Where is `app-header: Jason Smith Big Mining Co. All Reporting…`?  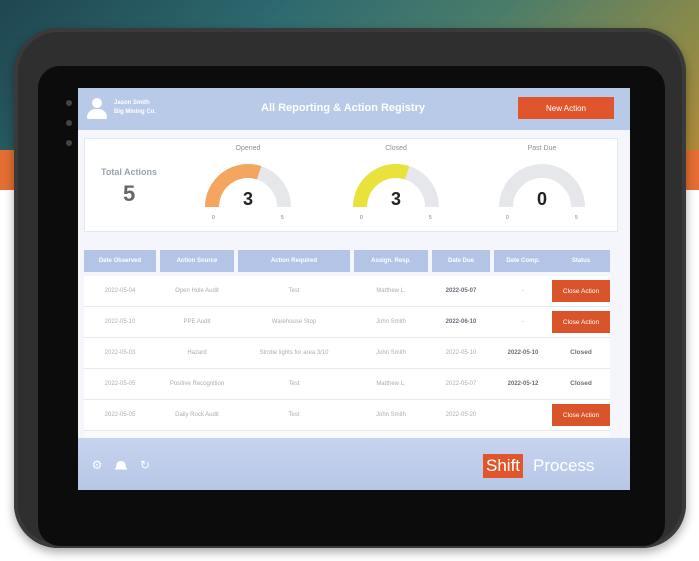 app-header: Jason Smith Big Mining Co. All Reporting… is located at coordinates (354, 109).